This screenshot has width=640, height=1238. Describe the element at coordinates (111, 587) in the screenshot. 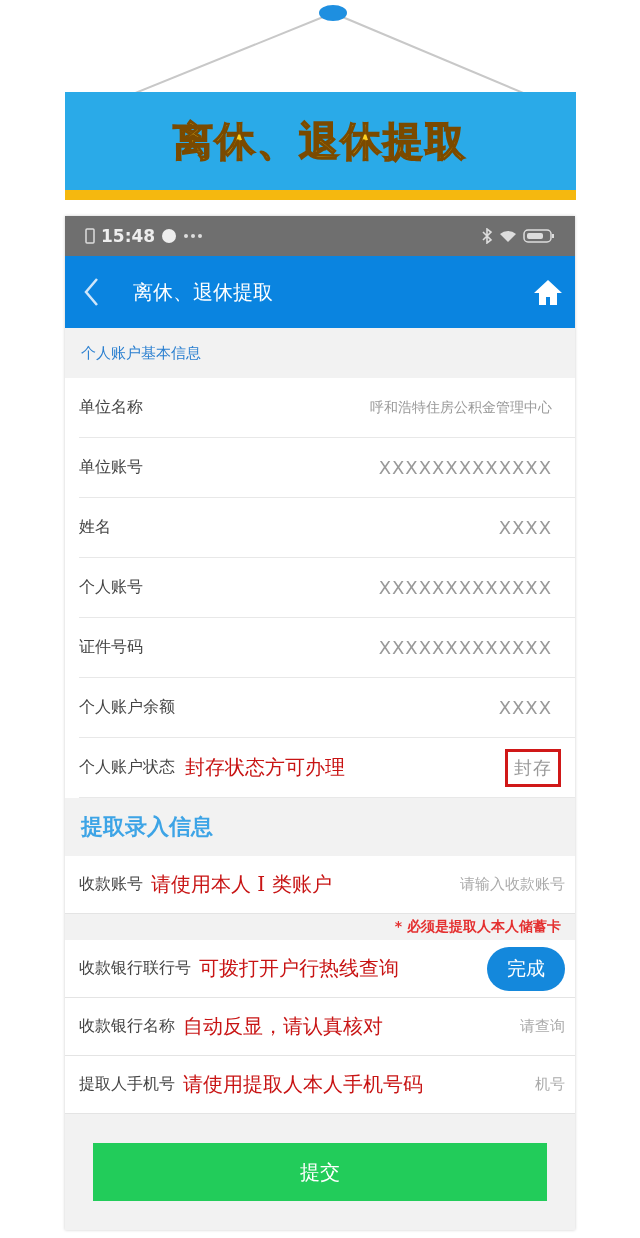

I see `field-label: 个人账号` at that location.